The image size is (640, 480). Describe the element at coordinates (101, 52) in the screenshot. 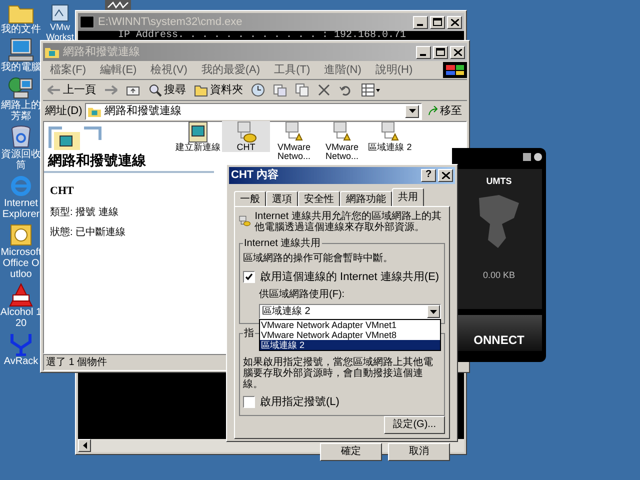

I see `window-title: 網路和撥號連線` at that location.